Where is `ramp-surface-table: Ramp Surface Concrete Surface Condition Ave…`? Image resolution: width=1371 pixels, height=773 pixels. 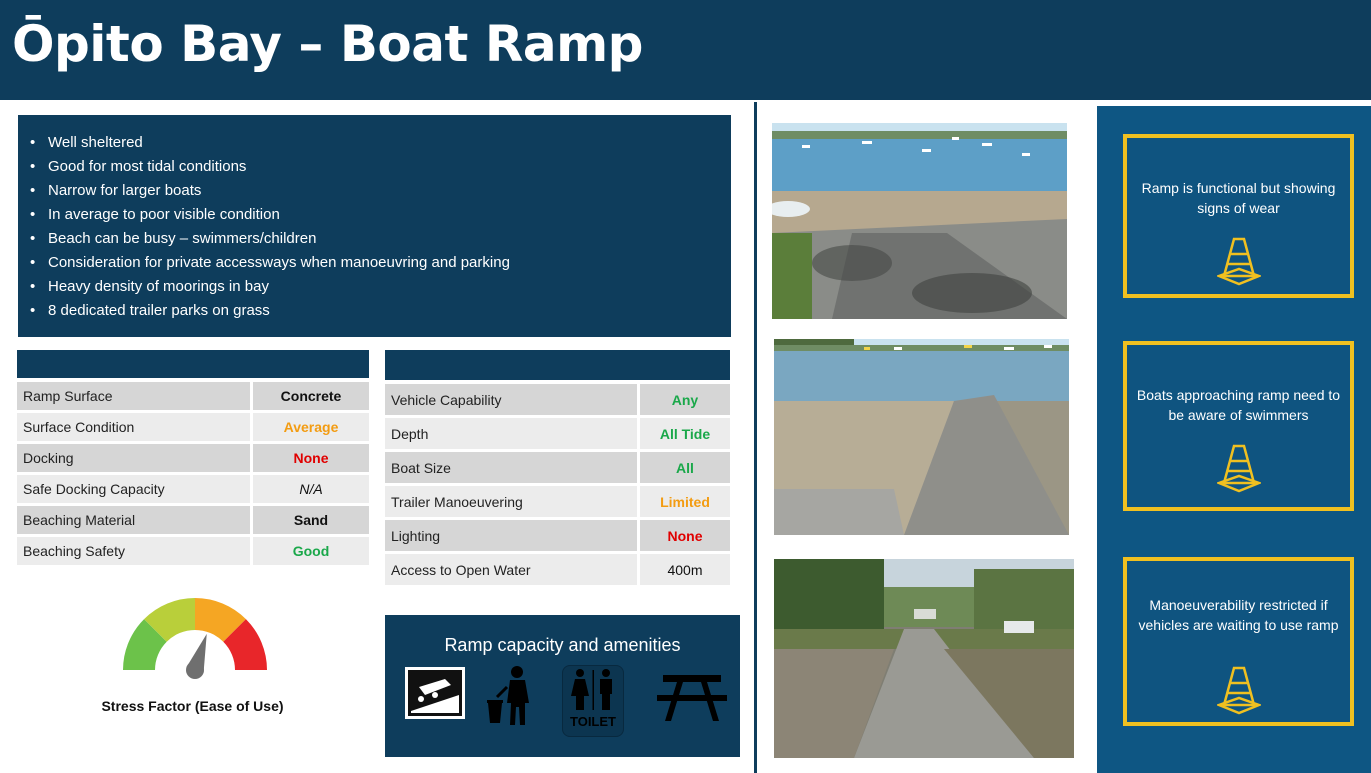 ramp-surface-table: Ramp Surface Concrete Surface Condition Ave… is located at coordinates (193, 473).